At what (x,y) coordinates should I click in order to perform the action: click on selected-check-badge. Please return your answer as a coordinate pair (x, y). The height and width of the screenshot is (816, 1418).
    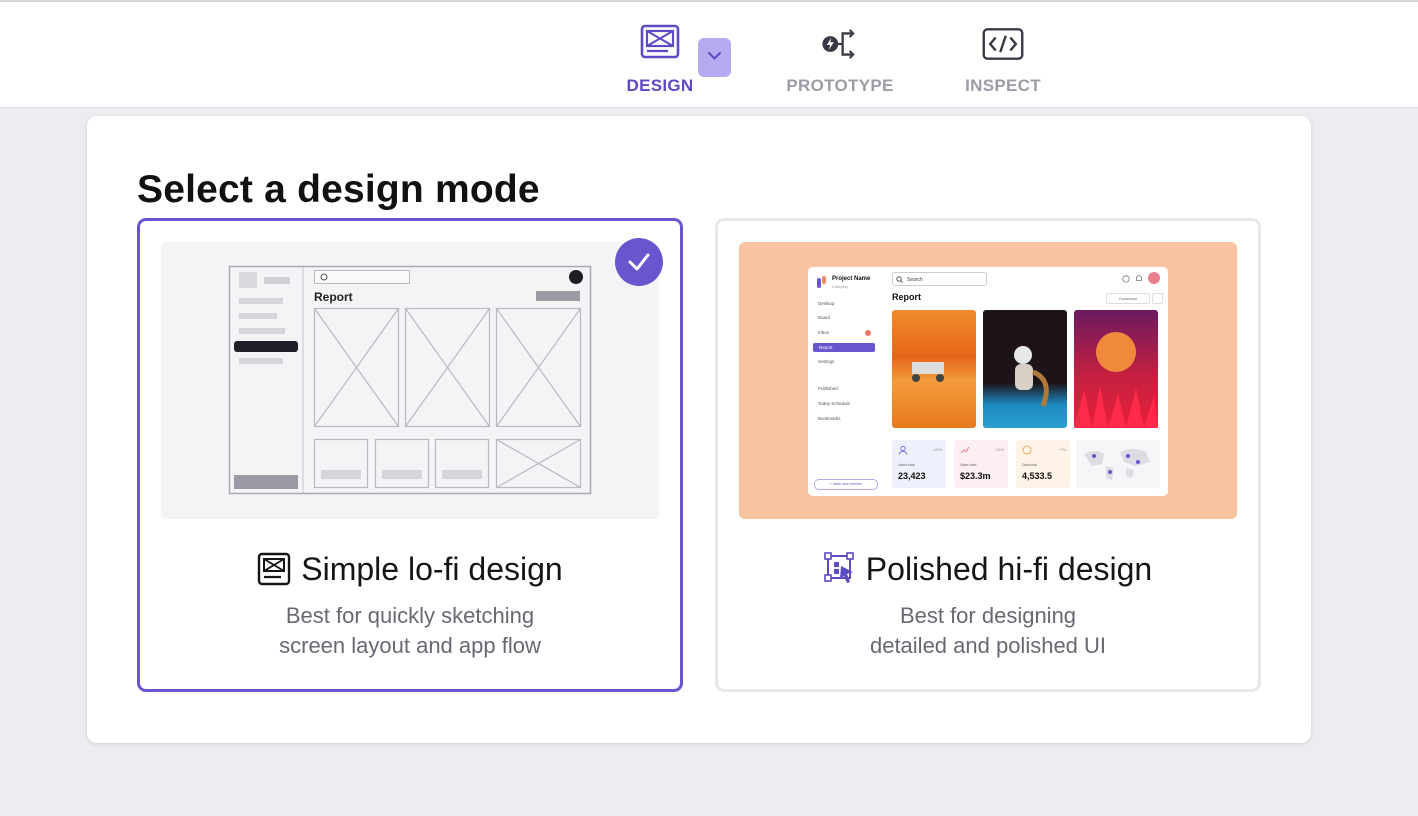
    Looking at the image, I should click on (639, 262).